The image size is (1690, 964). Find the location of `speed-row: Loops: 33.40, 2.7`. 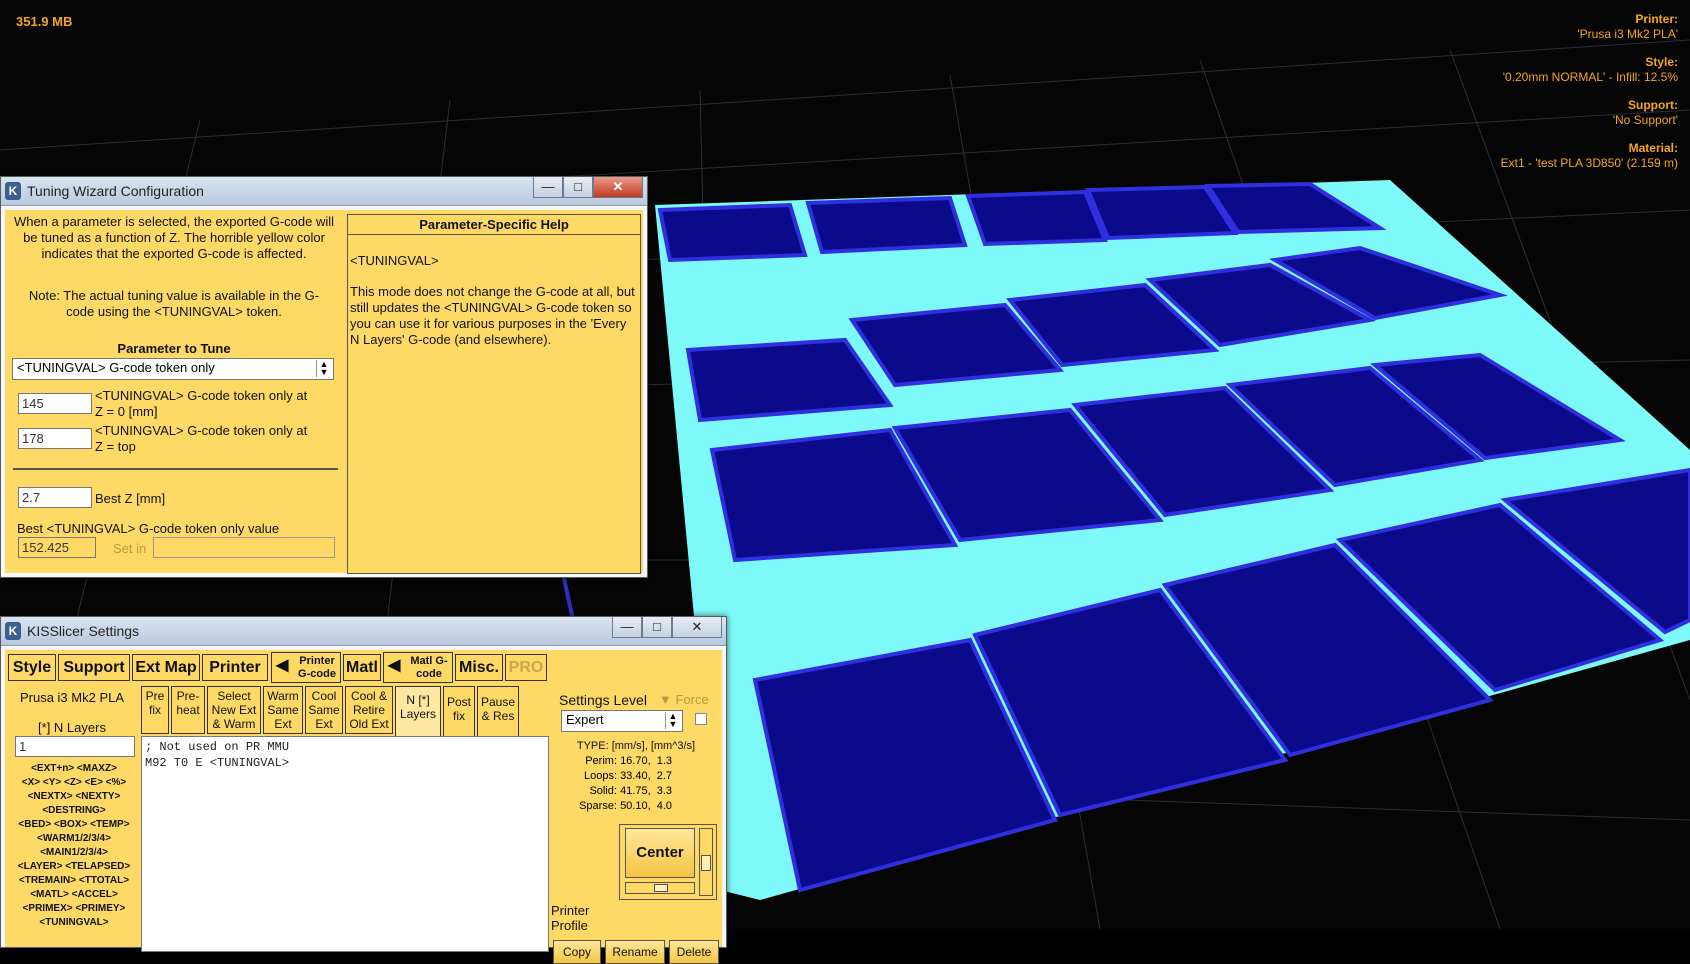

speed-row: Loops: 33.40, 2.7 is located at coordinates (636, 776).